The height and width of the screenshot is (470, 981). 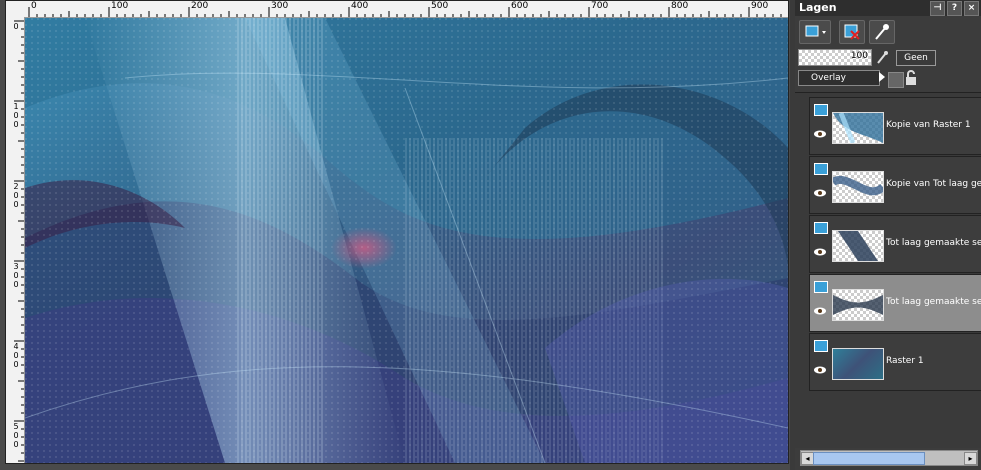 What do you see at coordinates (19, 241) in the screenshot?
I see `ruler-ticks-left` at bounding box center [19, 241].